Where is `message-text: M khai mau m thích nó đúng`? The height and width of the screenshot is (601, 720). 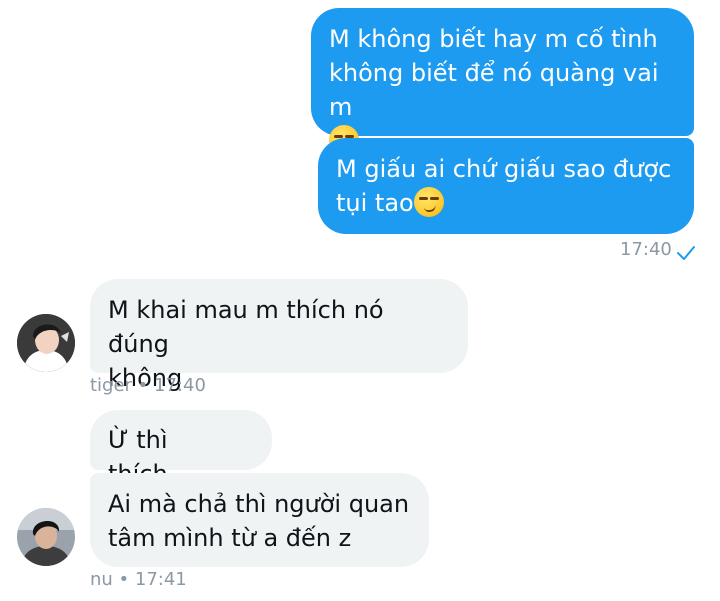
message-text: M khai mau m thích nó đúng is located at coordinates (246, 327).